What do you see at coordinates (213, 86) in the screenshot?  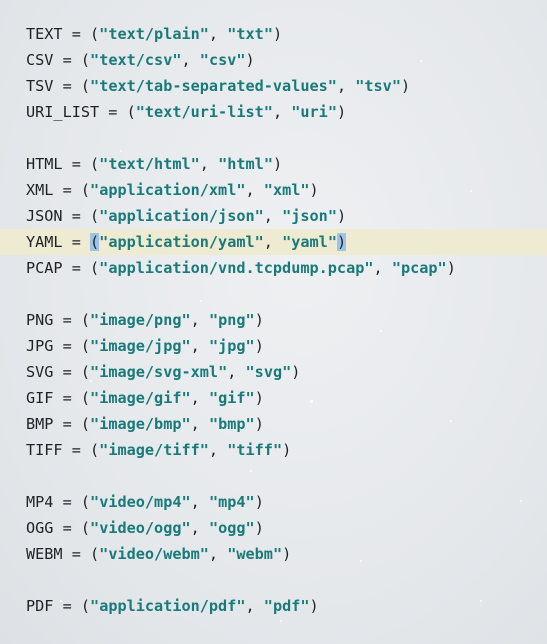 I see `mime-type-string: text/tab-separated-values` at bounding box center [213, 86].